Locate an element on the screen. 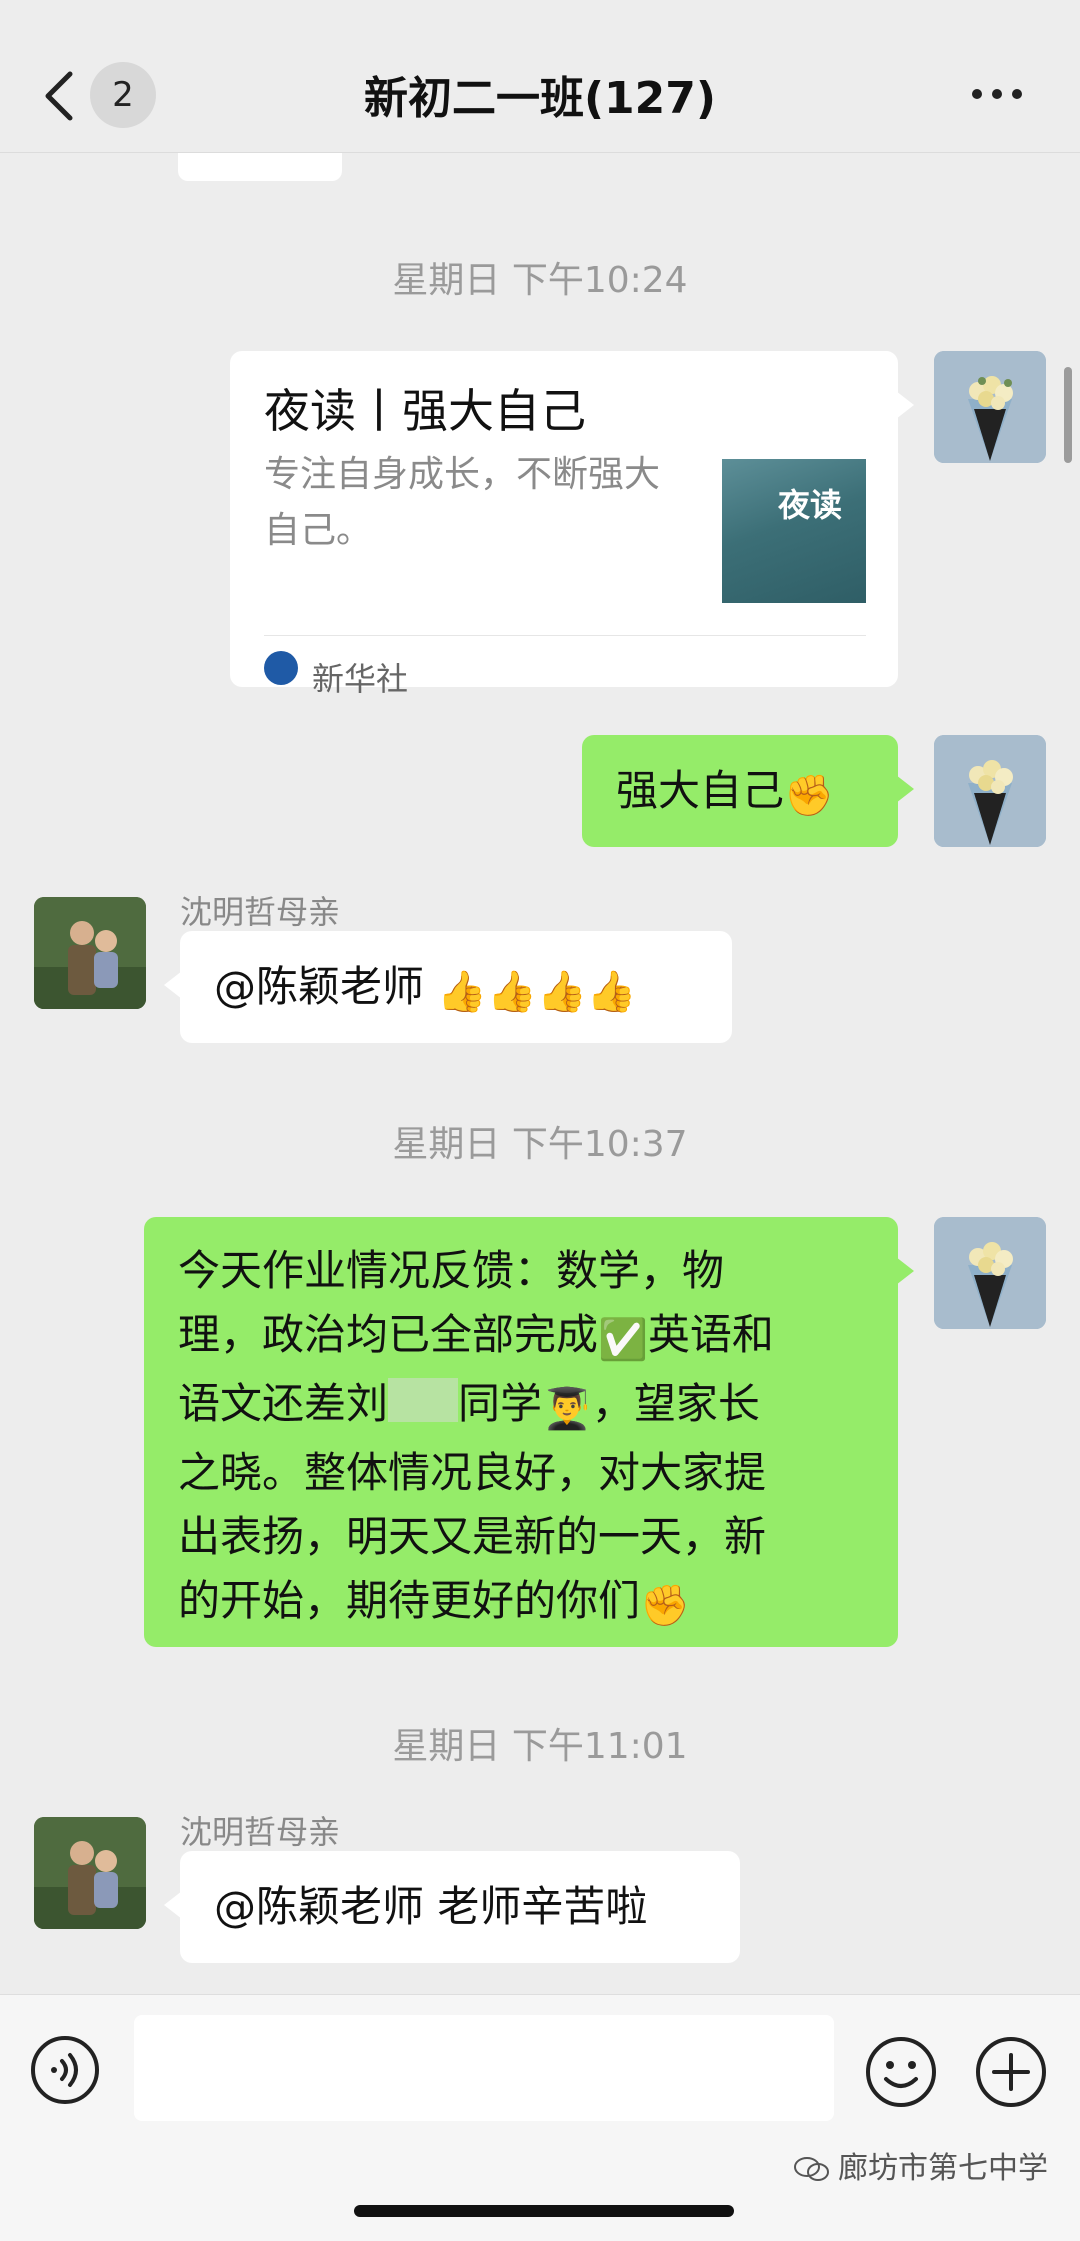 Image resolution: width=1080 pixels, height=2241 pixels. message-text: 英语和 is located at coordinates (710, 1334).